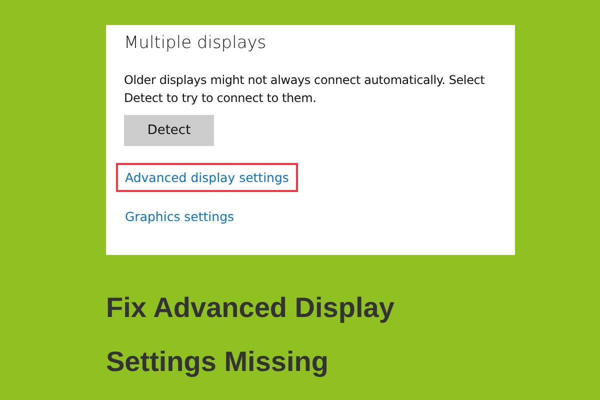  What do you see at coordinates (180, 216) in the screenshot?
I see `settings-link: Graphics settings` at bounding box center [180, 216].